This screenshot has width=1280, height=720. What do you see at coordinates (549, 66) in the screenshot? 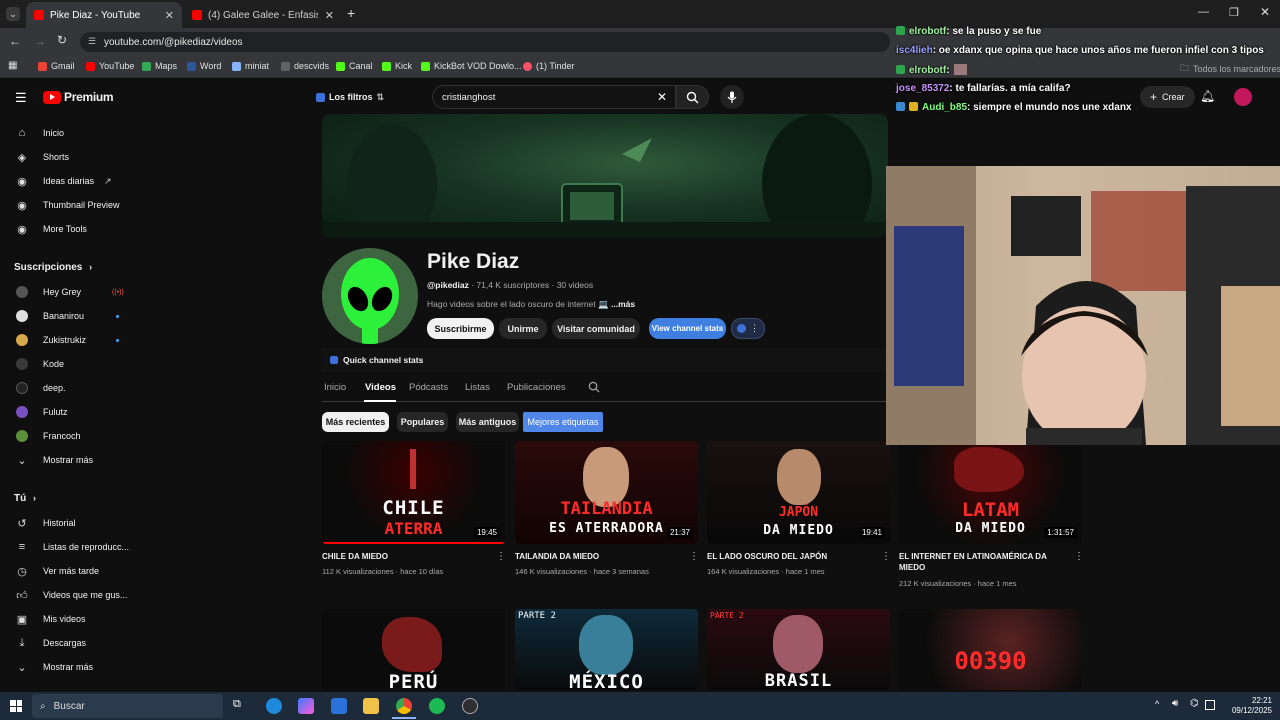
I see `bookmark-tinder: (1) Tinder` at bounding box center [549, 66].